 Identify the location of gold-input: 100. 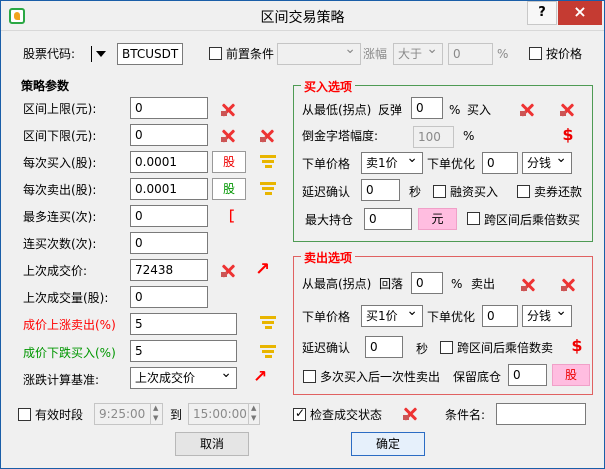
(433, 137).